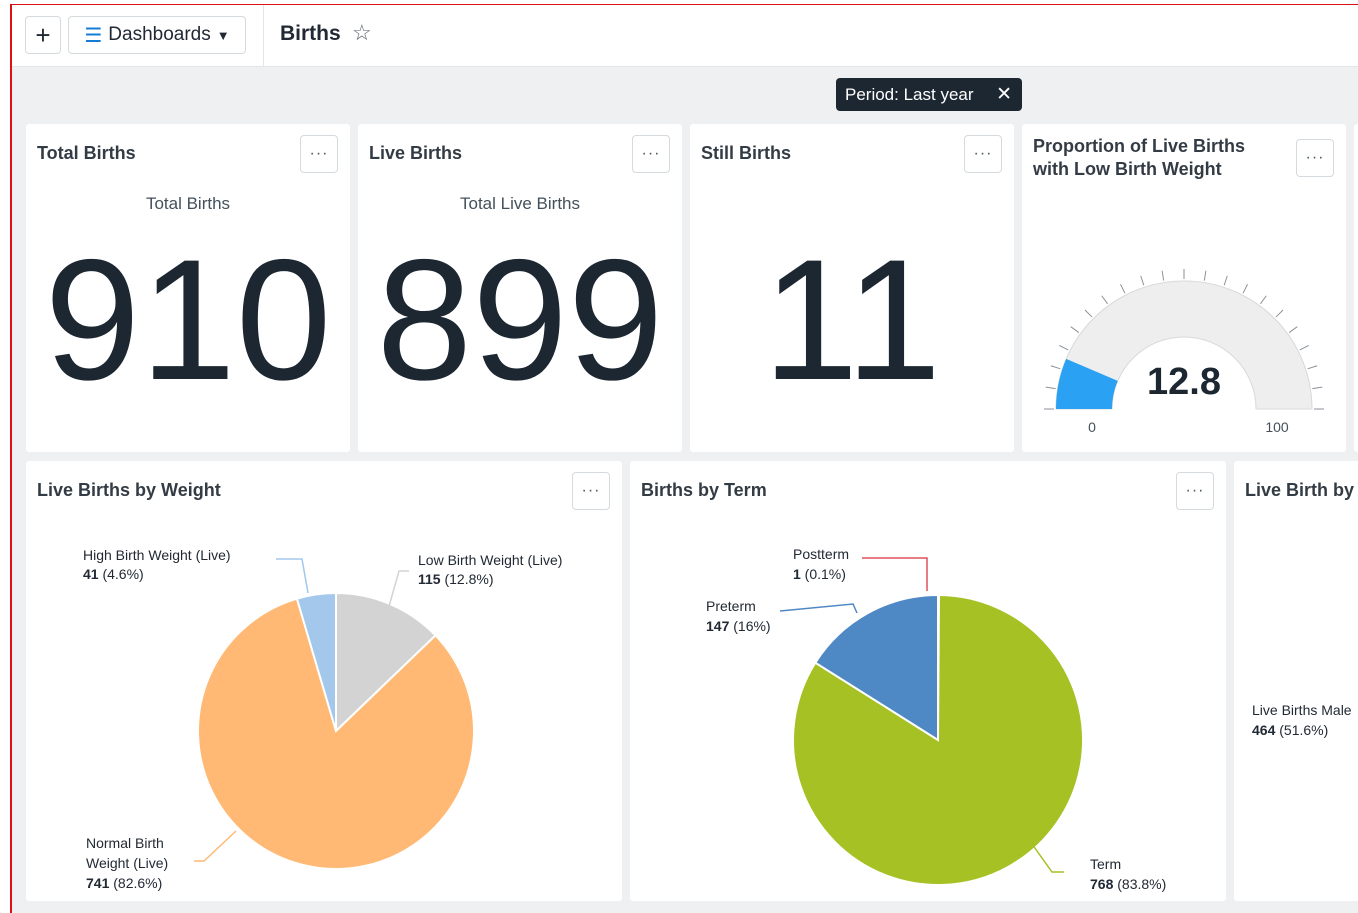  Describe the element at coordinates (456, 579) in the screenshot. I see `slice-label-value: 115 (12.8%)` at that location.